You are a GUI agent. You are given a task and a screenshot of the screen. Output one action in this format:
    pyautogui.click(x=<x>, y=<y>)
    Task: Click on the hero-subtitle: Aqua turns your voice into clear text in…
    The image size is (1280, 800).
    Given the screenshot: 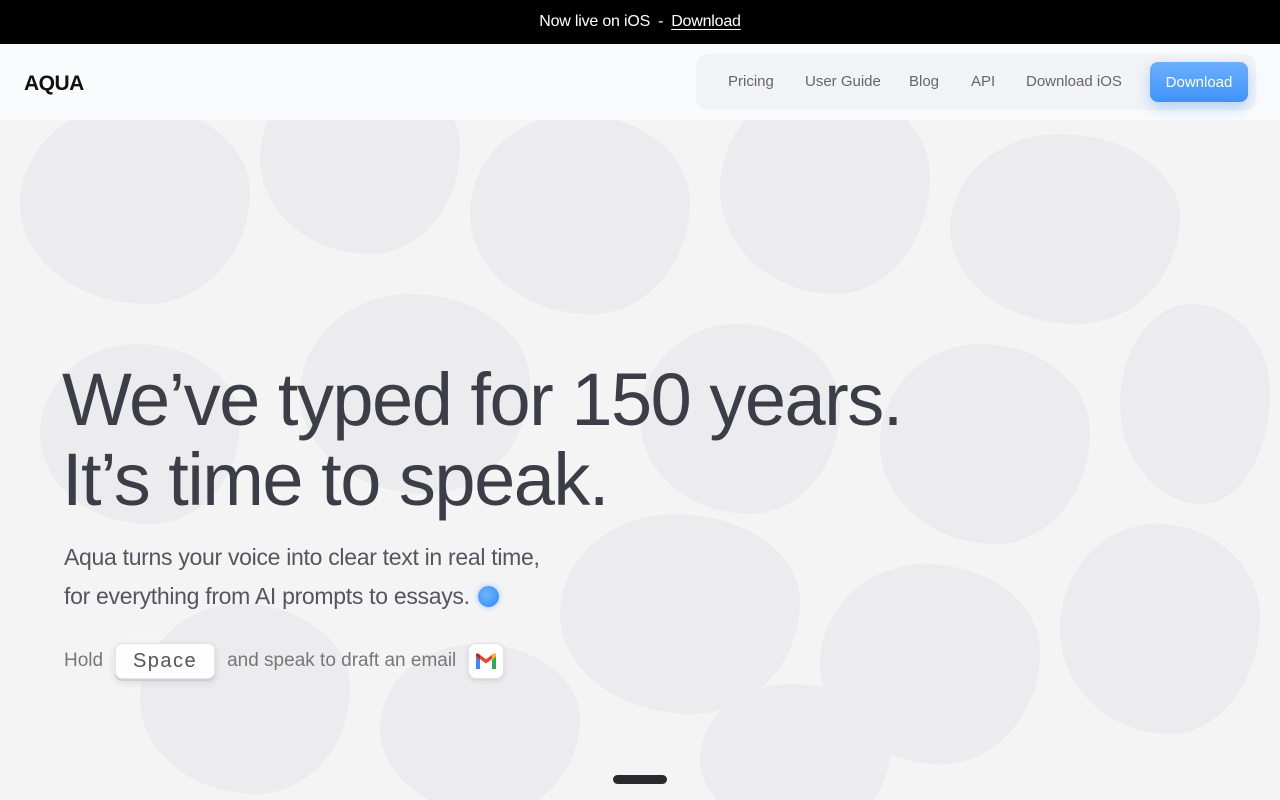 What is the action you would take?
    pyautogui.click(x=302, y=577)
    